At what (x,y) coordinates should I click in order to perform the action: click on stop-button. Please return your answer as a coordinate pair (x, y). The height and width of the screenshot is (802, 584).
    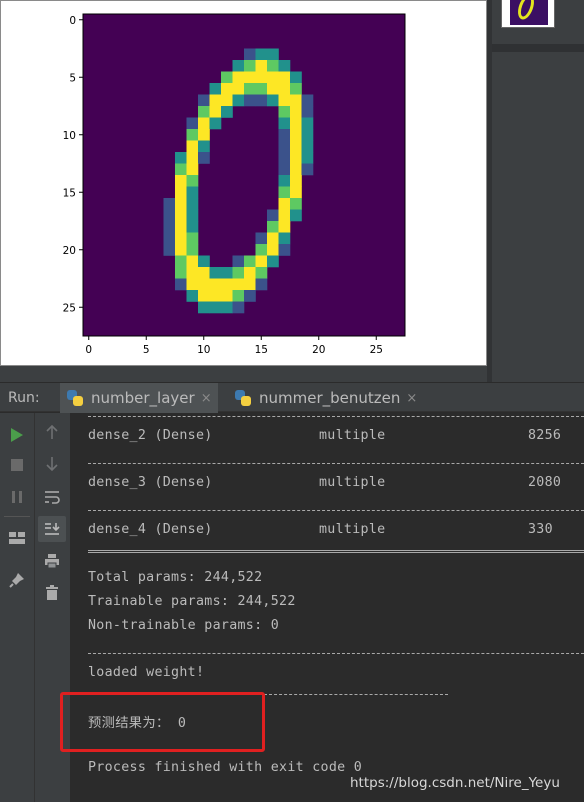
    Looking at the image, I should click on (17, 465).